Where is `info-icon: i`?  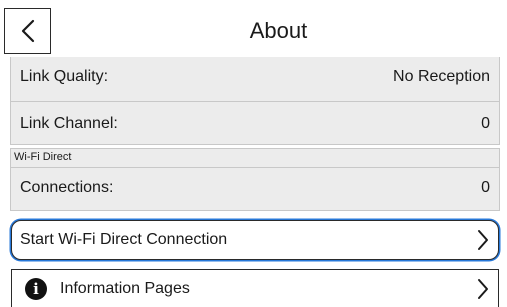
info-icon: i is located at coordinates (36, 289).